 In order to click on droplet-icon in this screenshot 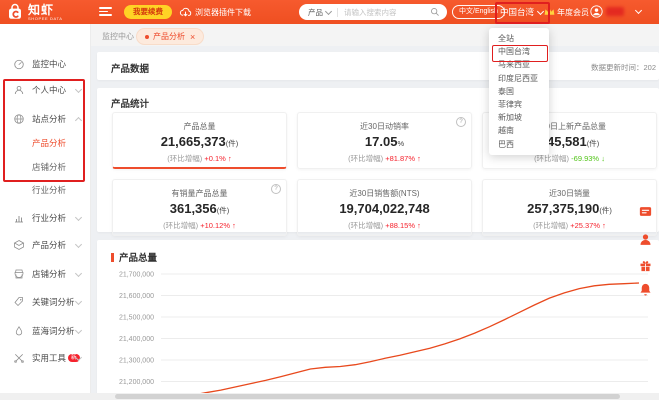, I will do `click(19, 331)`.